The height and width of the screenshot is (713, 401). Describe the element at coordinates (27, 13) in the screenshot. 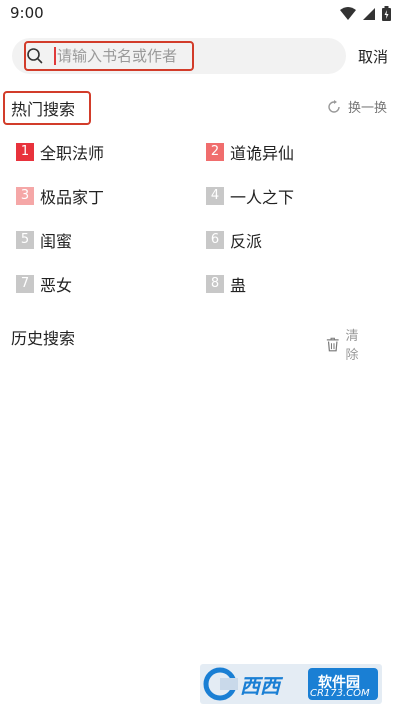

I see `status-time: 9:00` at that location.